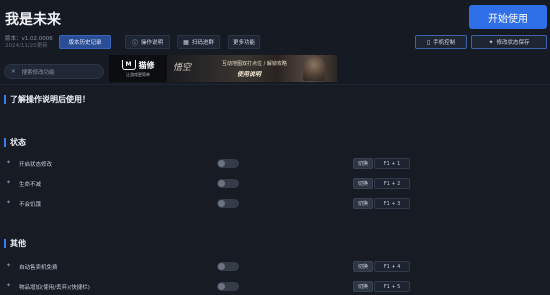 The height and width of the screenshot is (295, 550). I want to click on banner-logo: M 猫修, so click(138, 65).